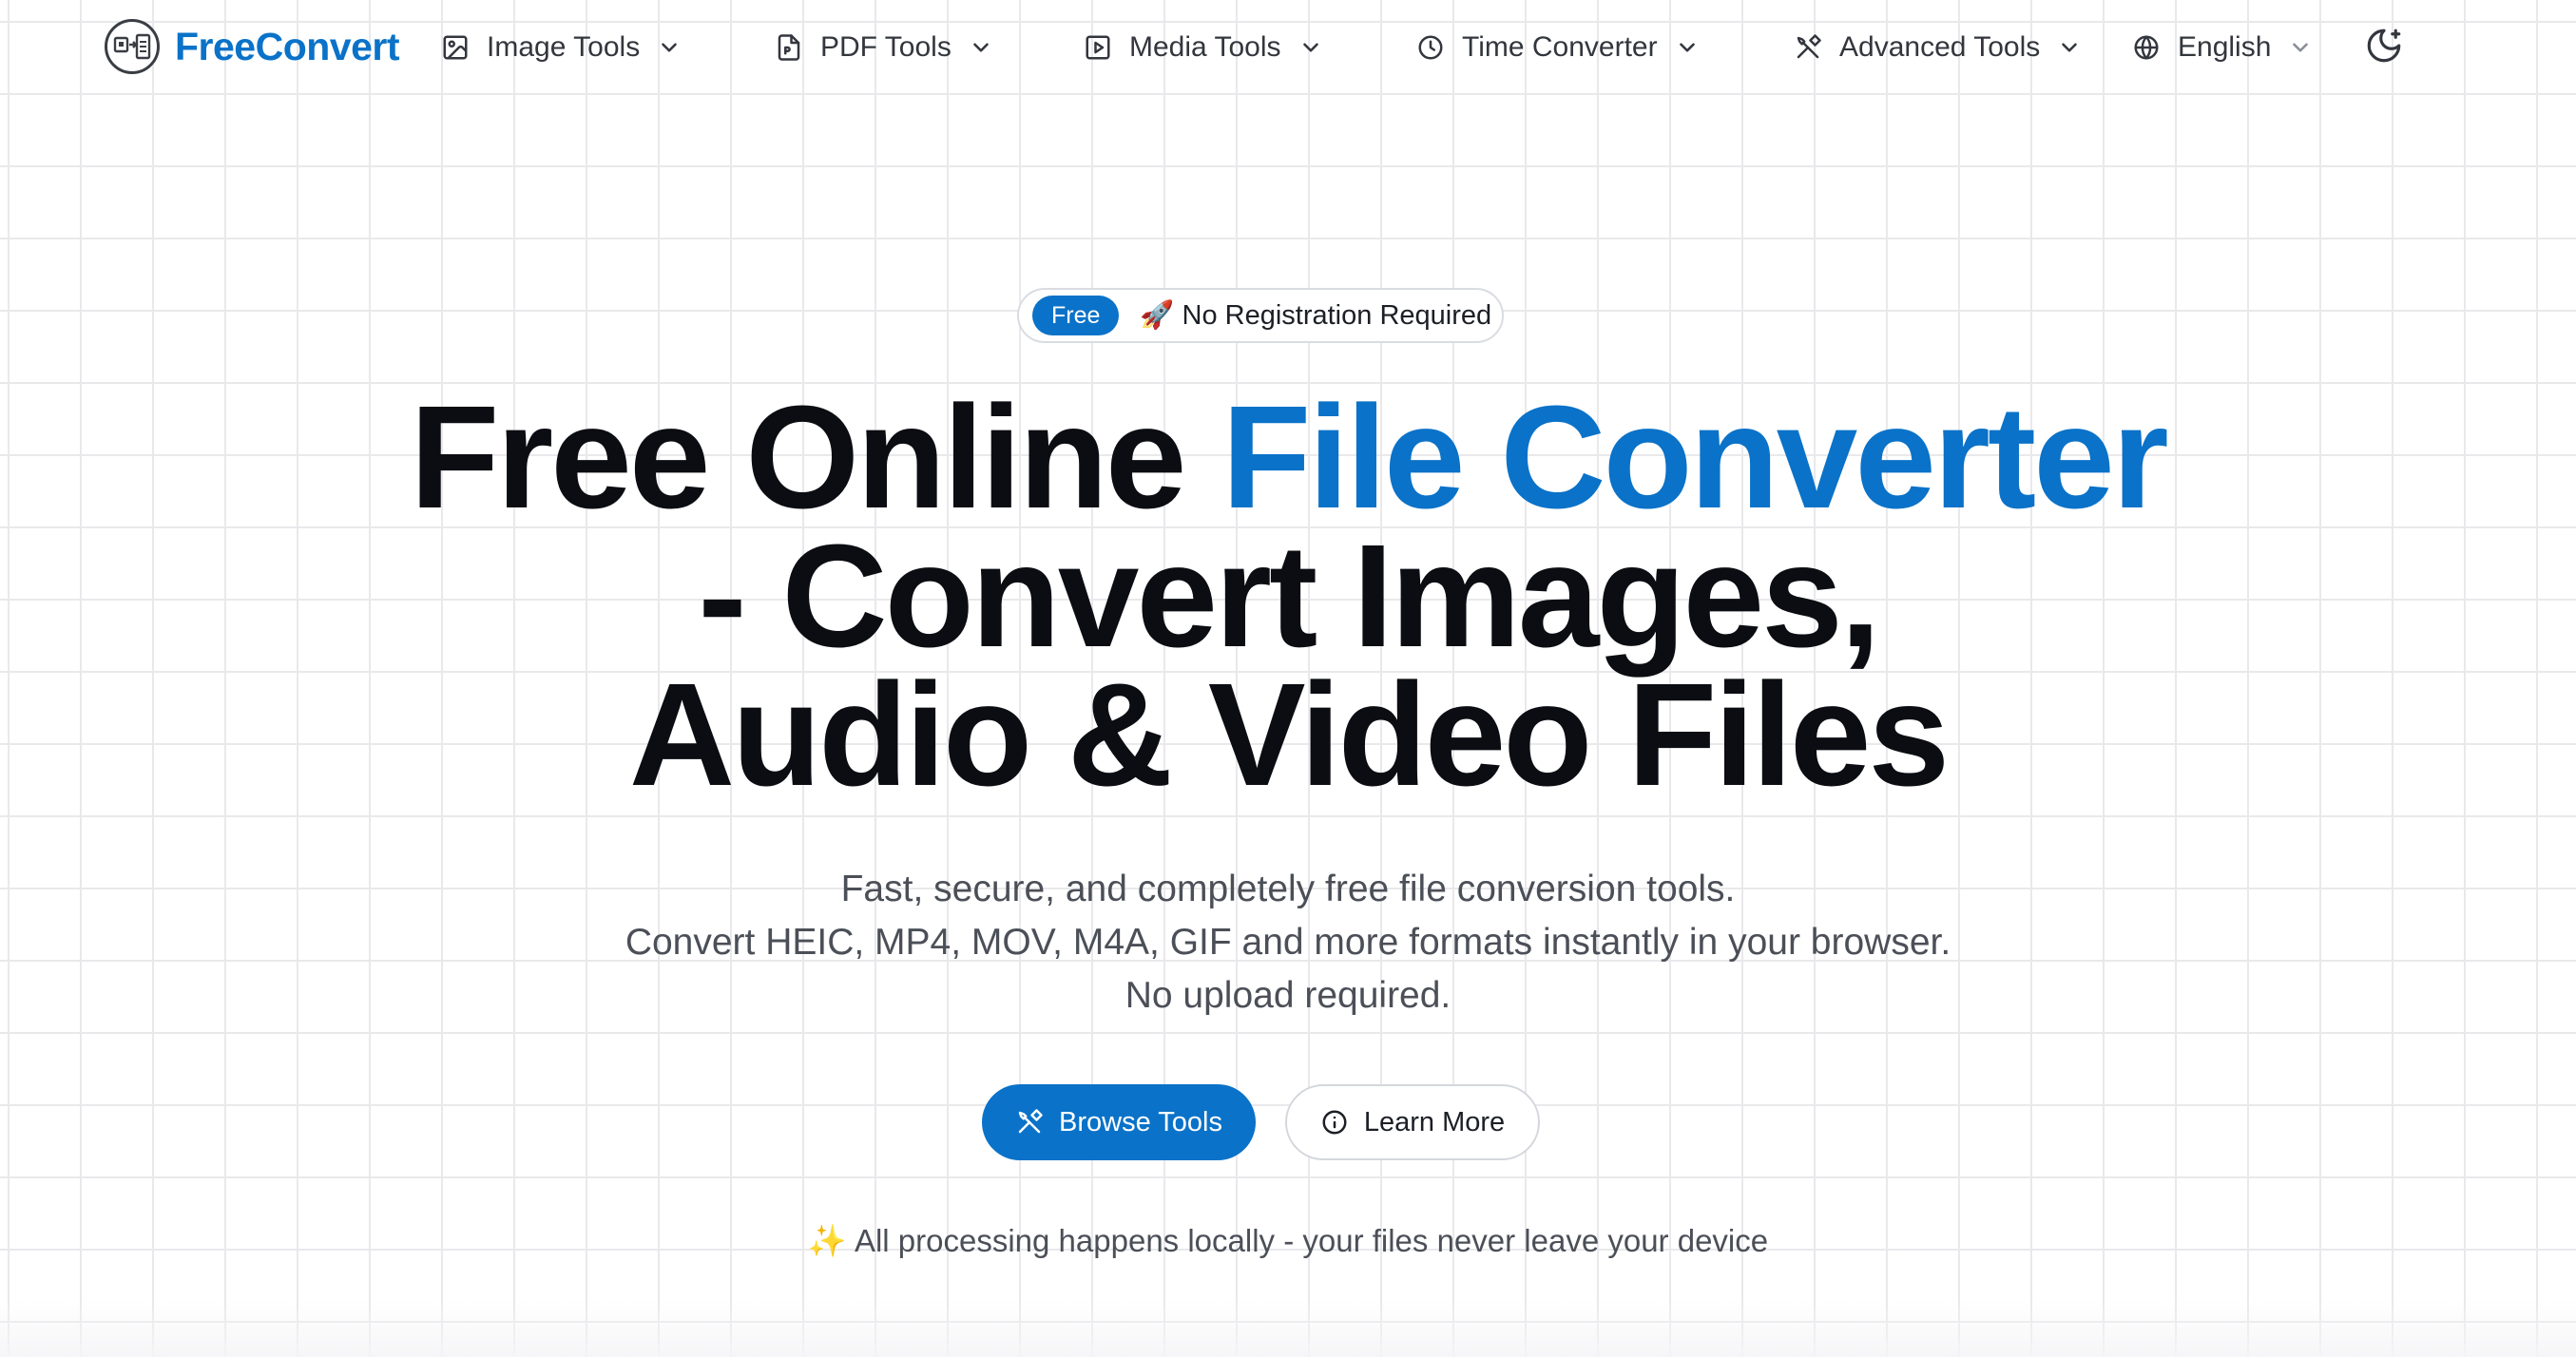  I want to click on free-pill: Free, so click(1076, 315).